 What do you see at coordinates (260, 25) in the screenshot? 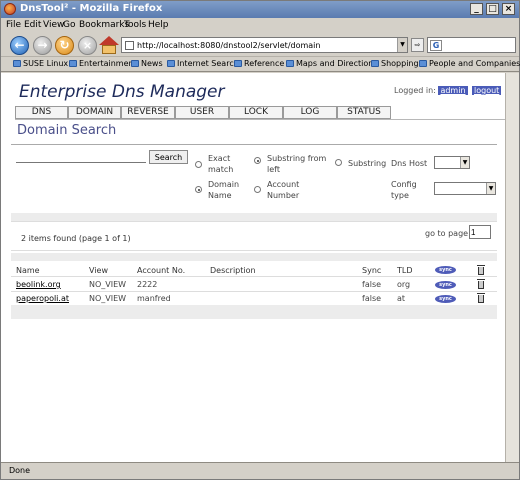
I see `menu-bar: File Edit View Go Bookmarks Tools Help` at bounding box center [260, 25].